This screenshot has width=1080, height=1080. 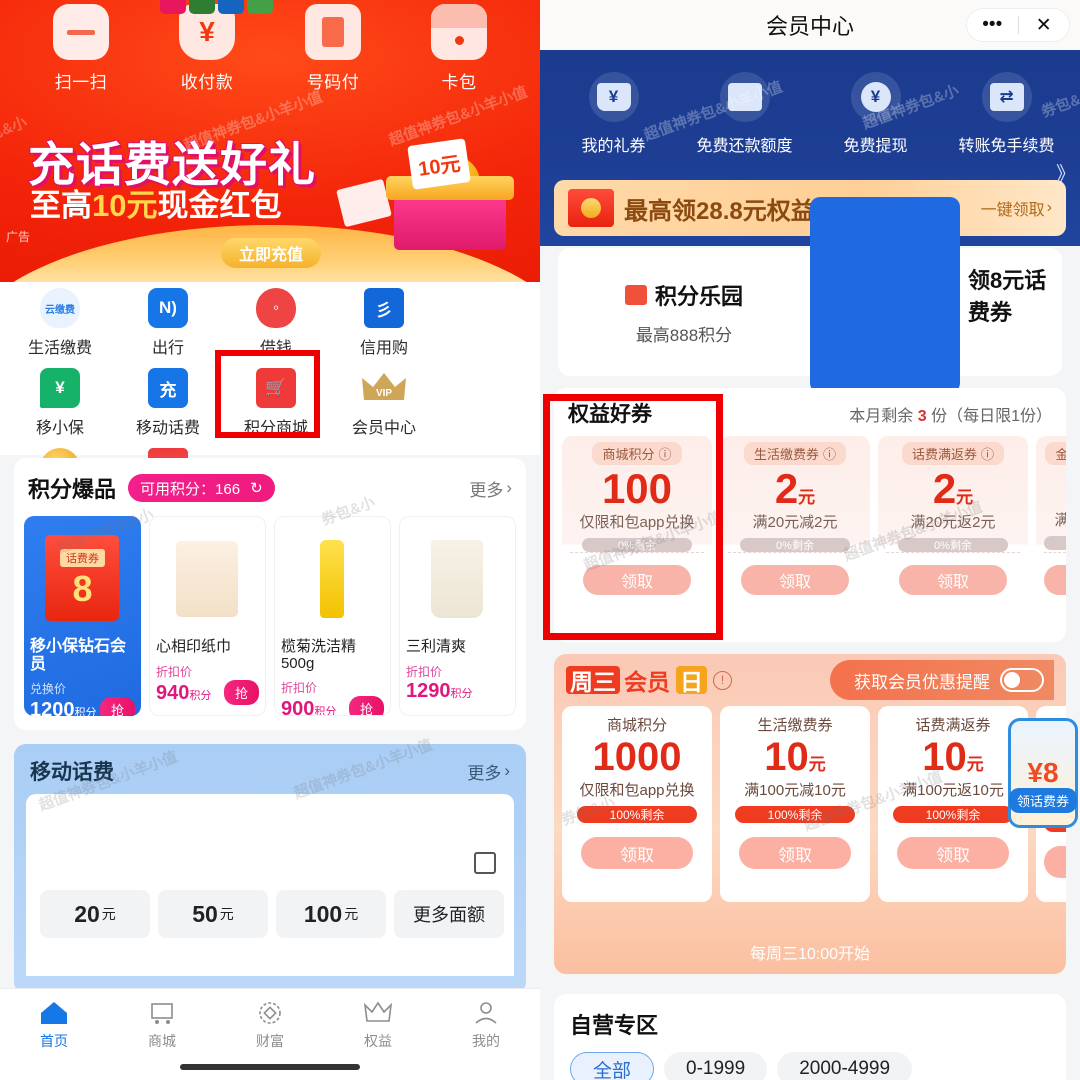 What do you see at coordinates (384, 402) in the screenshot?
I see `grid-item-vip-center: VIP 会员中心` at bounding box center [384, 402].